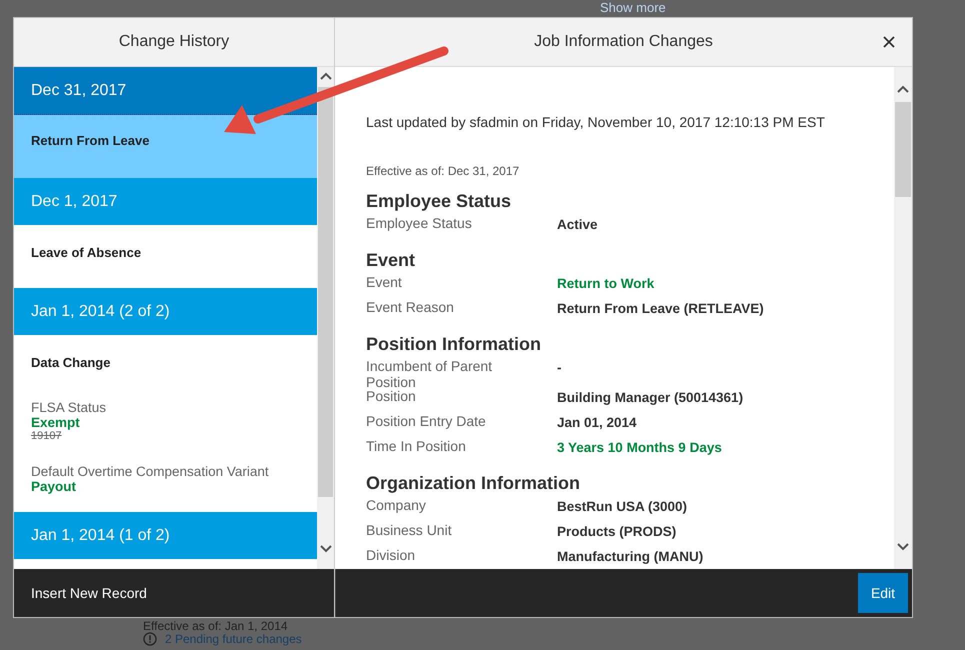 The image size is (965, 650). What do you see at coordinates (165, 146) in the screenshot?
I see `history-entry: Return From Leave` at bounding box center [165, 146].